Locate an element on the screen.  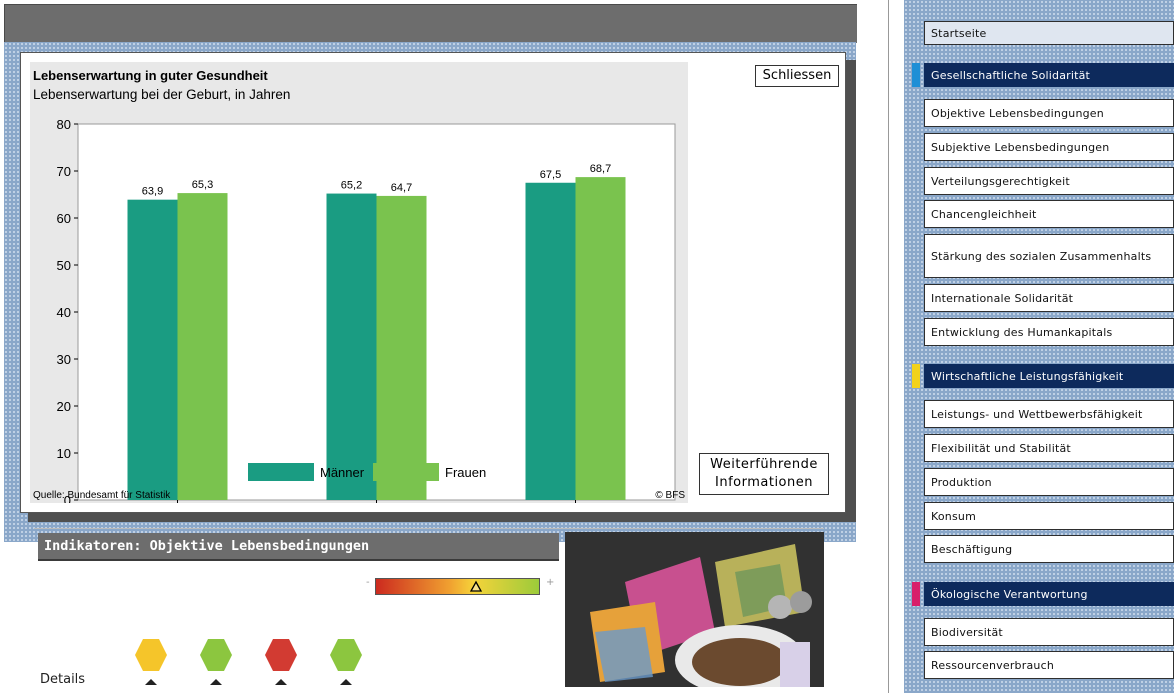
sidebar-item-label: Wirtschaftliche Leistungsfähigkeit is located at coordinates (1027, 376).